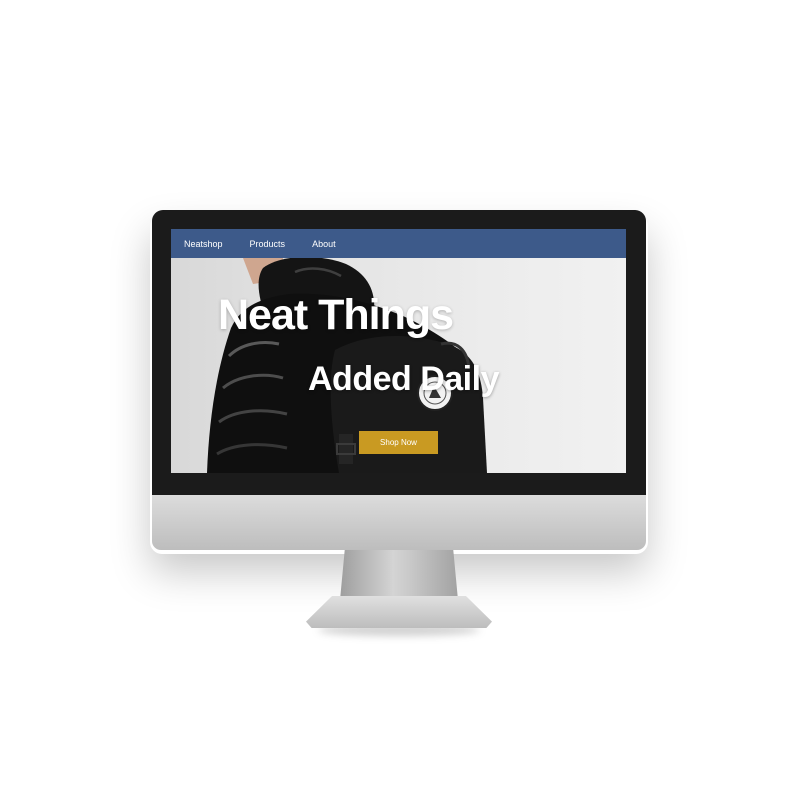 Image resolution: width=800 pixels, height=800 pixels. What do you see at coordinates (403, 379) in the screenshot?
I see `hero-headline-line2: Added Daily` at bounding box center [403, 379].